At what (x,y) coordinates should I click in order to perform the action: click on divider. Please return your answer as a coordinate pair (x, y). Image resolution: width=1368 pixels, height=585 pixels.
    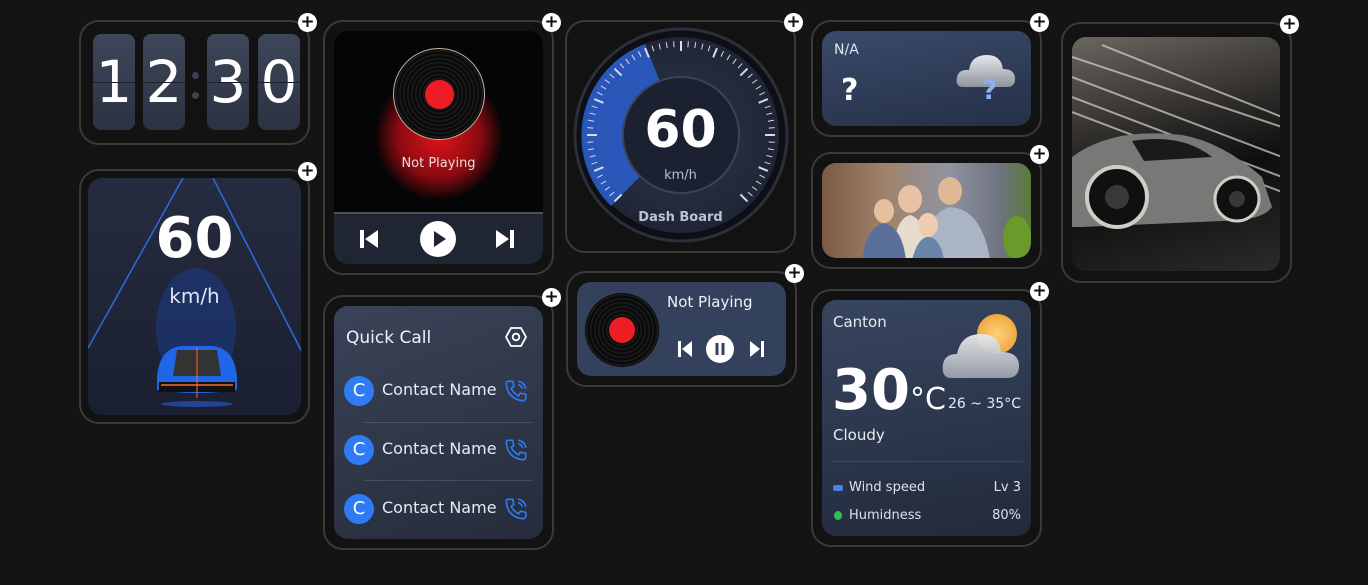
    Looking at the image, I should click on (926, 461).